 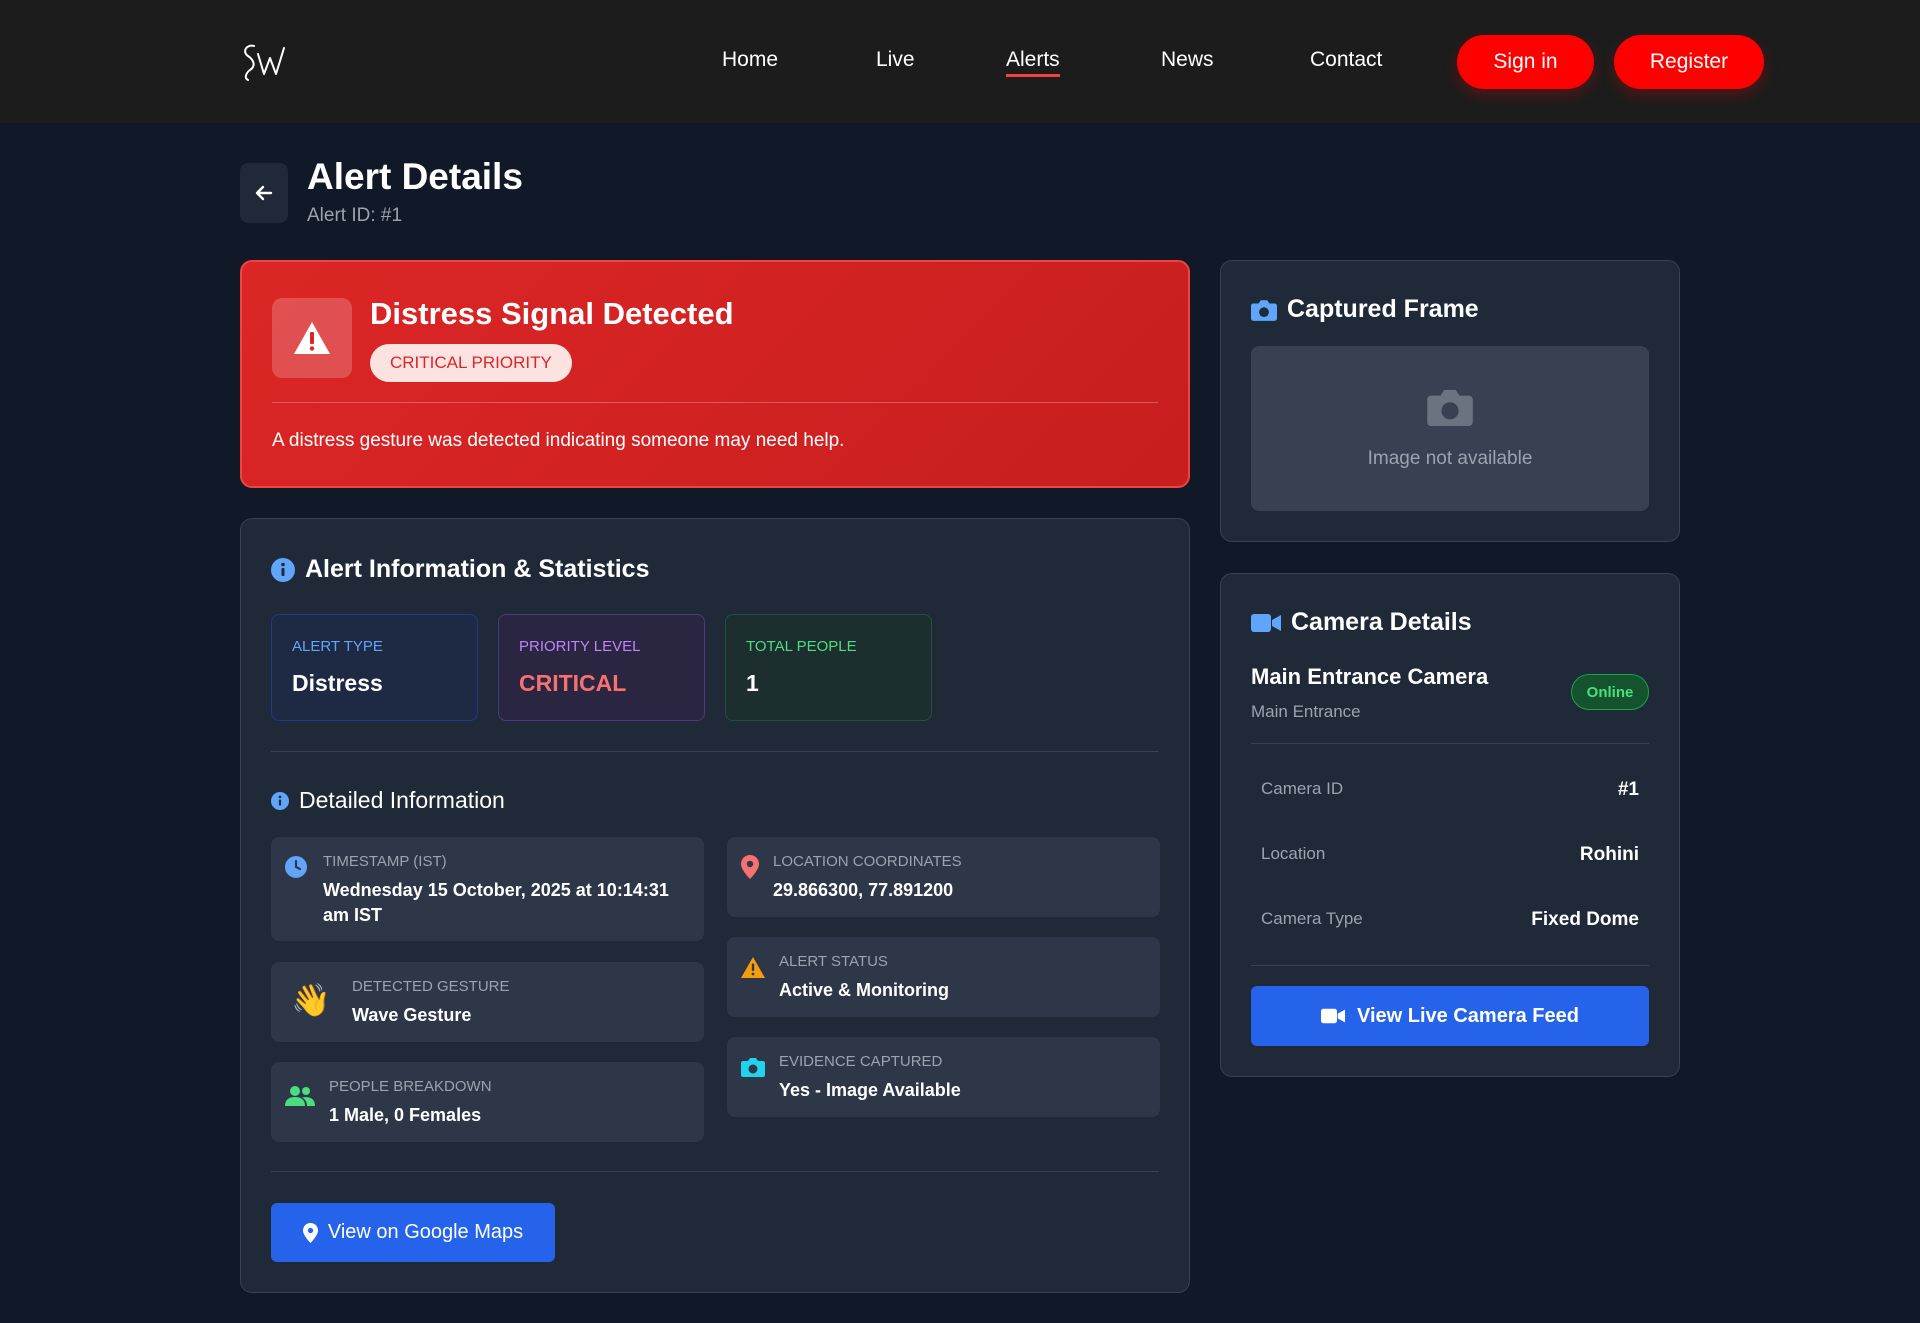 What do you see at coordinates (1525, 62) in the screenshot?
I see `sign-in-button: Sign in` at bounding box center [1525, 62].